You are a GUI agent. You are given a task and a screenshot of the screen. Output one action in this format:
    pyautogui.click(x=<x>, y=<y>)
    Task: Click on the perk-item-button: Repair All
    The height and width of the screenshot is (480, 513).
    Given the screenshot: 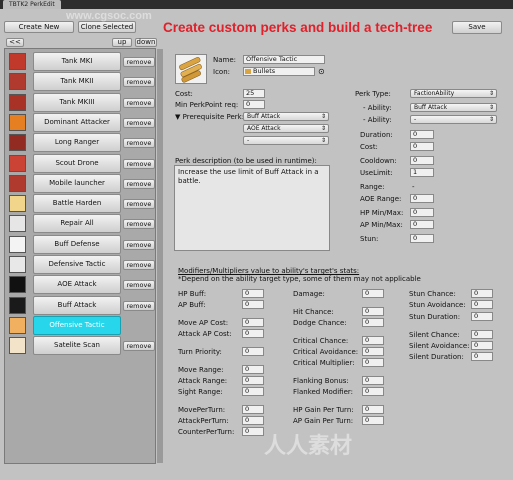 What is the action you would take?
    pyautogui.click(x=77, y=224)
    